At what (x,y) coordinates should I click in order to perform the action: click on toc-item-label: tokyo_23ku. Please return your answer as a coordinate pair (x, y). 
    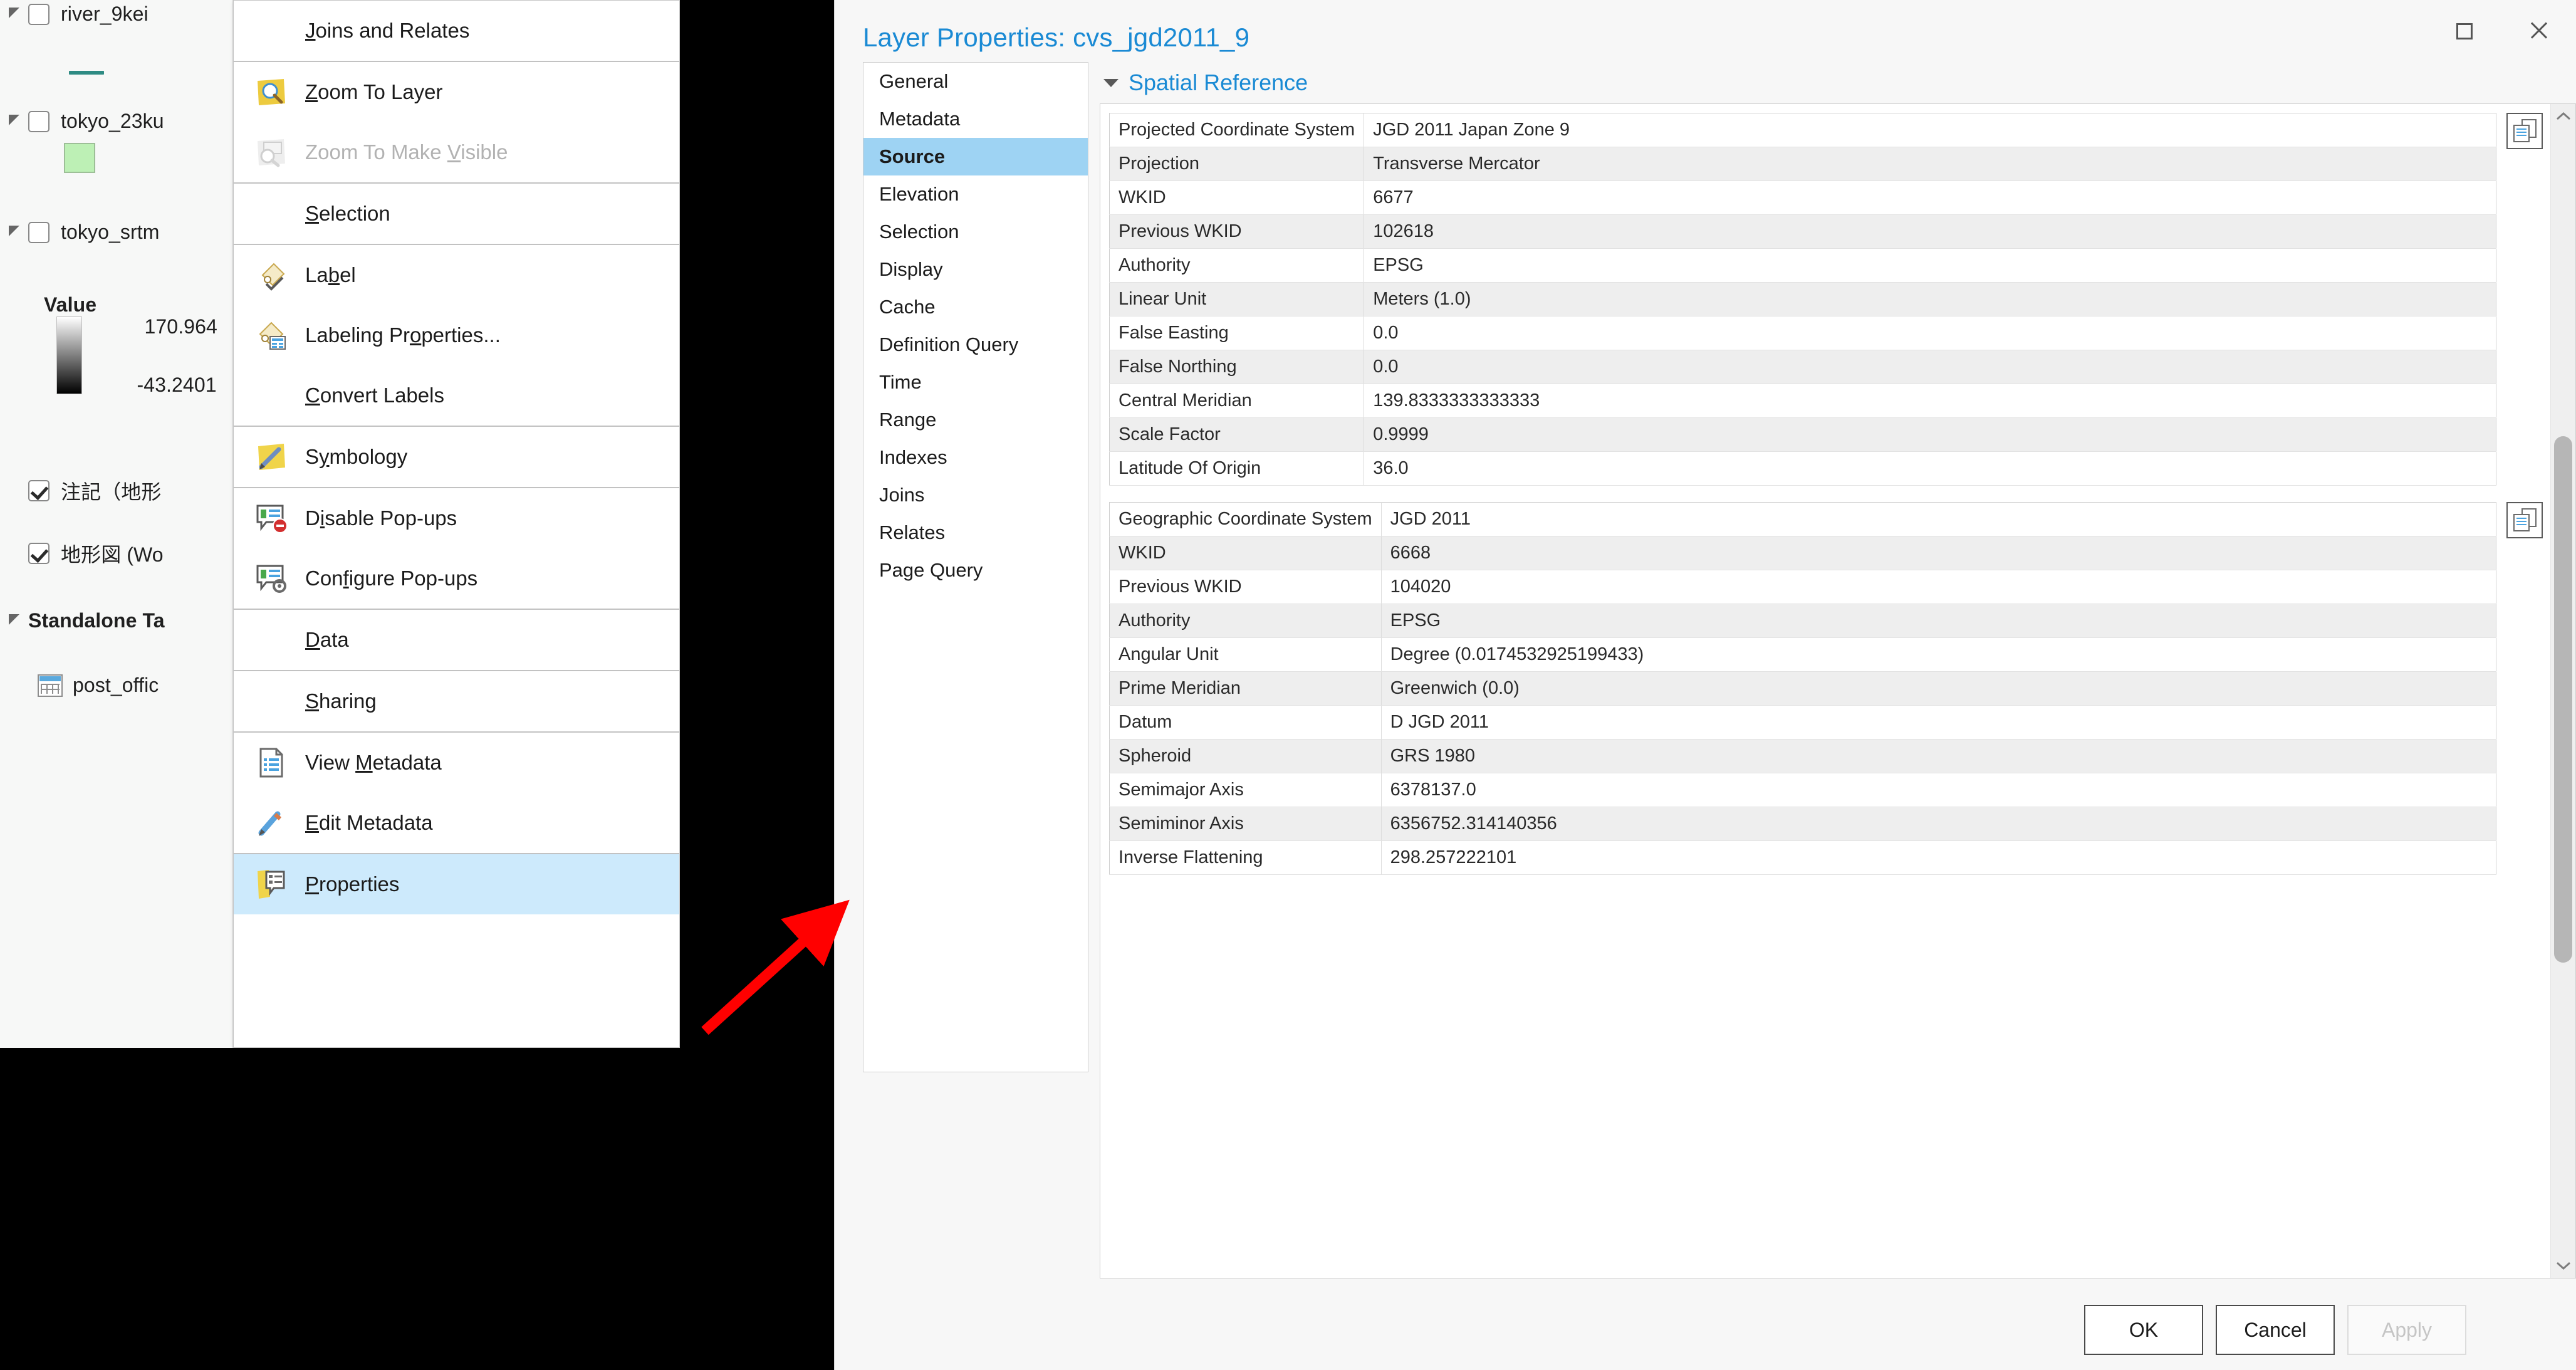
    Looking at the image, I should click on (112, 121).